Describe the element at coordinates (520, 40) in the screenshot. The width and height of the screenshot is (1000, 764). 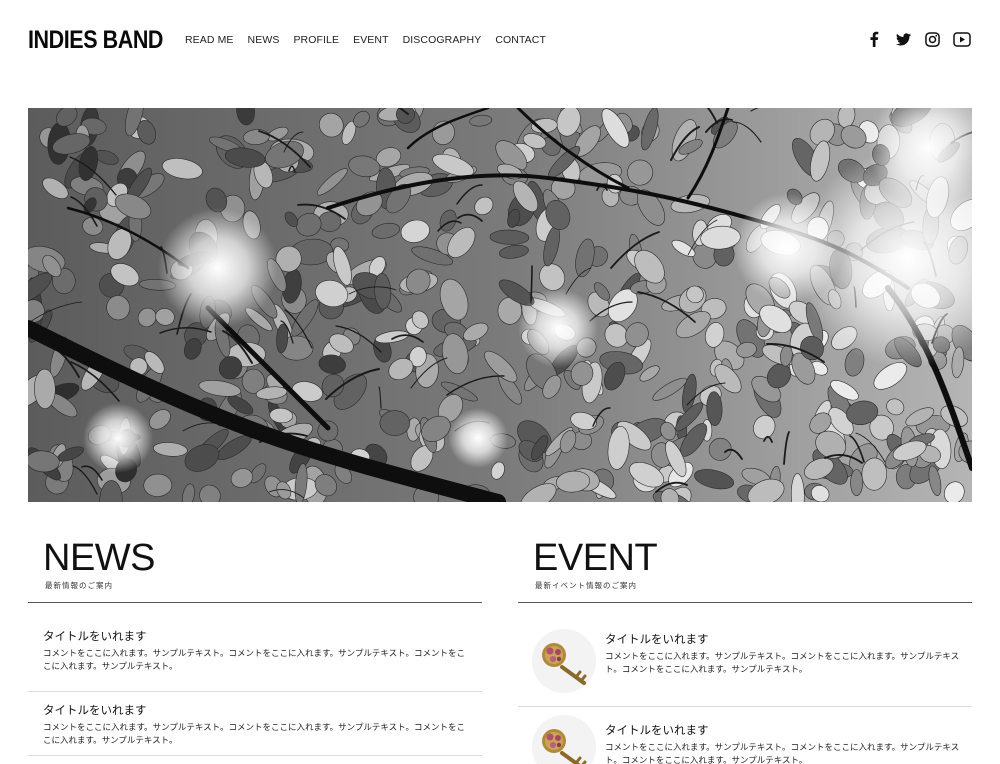
I see `nav-item-contact: CONTACT` at that location.